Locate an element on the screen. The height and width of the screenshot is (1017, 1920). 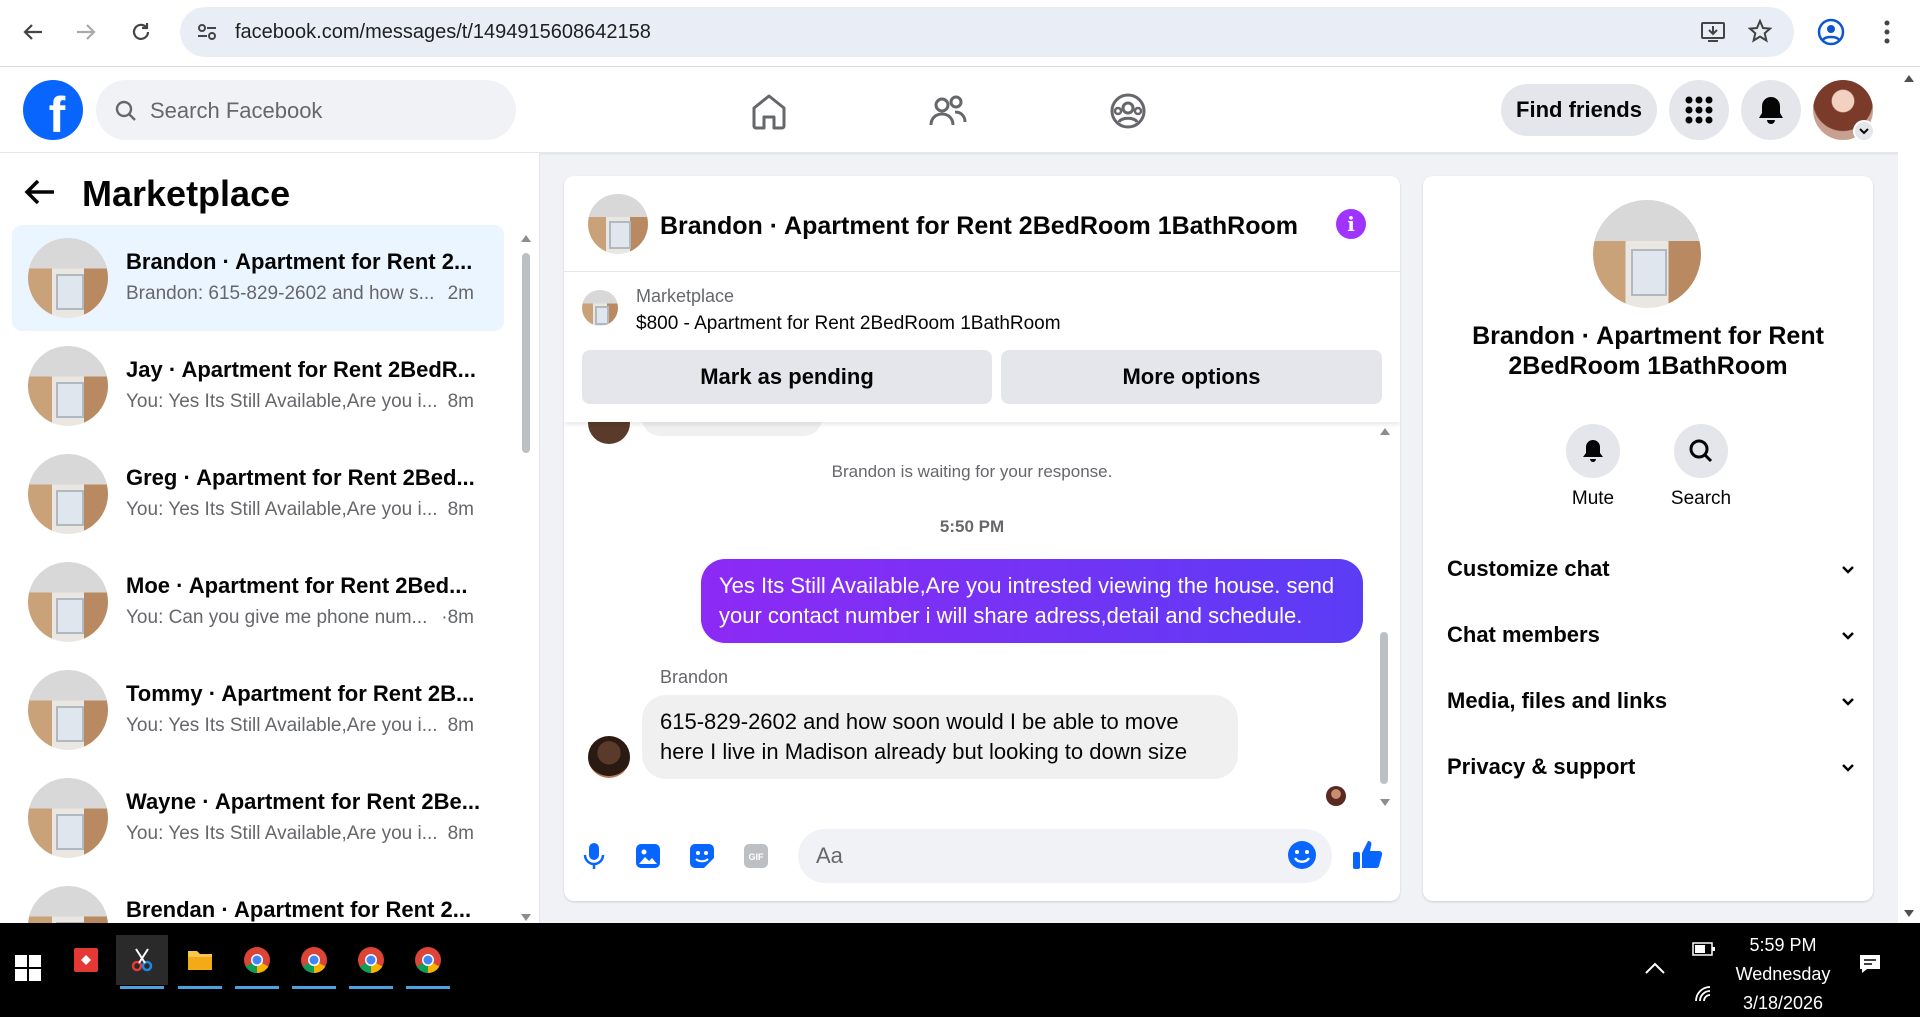
search-conversation-button: Search is located at coordinates (1701, 467).